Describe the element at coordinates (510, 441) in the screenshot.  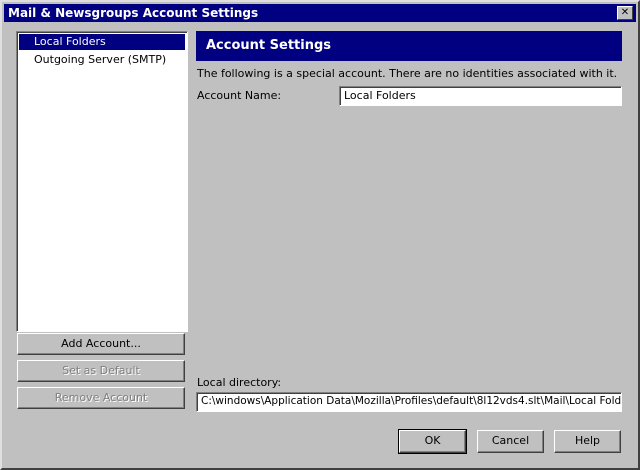
I see `cancel-button: Cancel` at that location.